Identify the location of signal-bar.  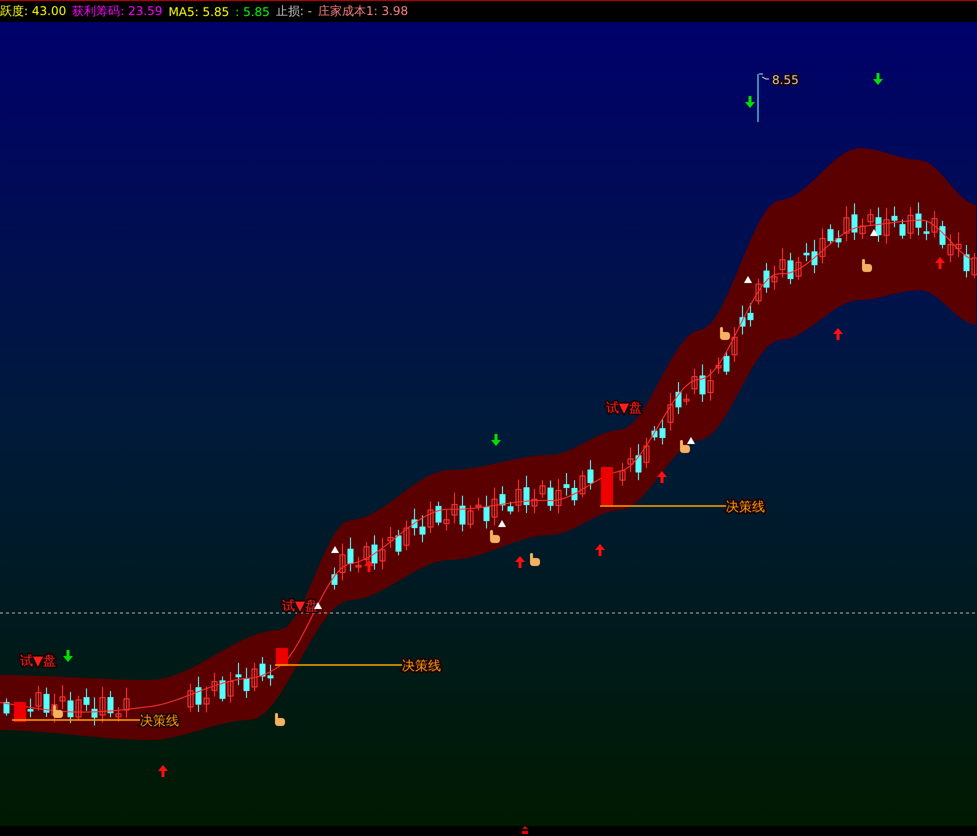
(20, 712).